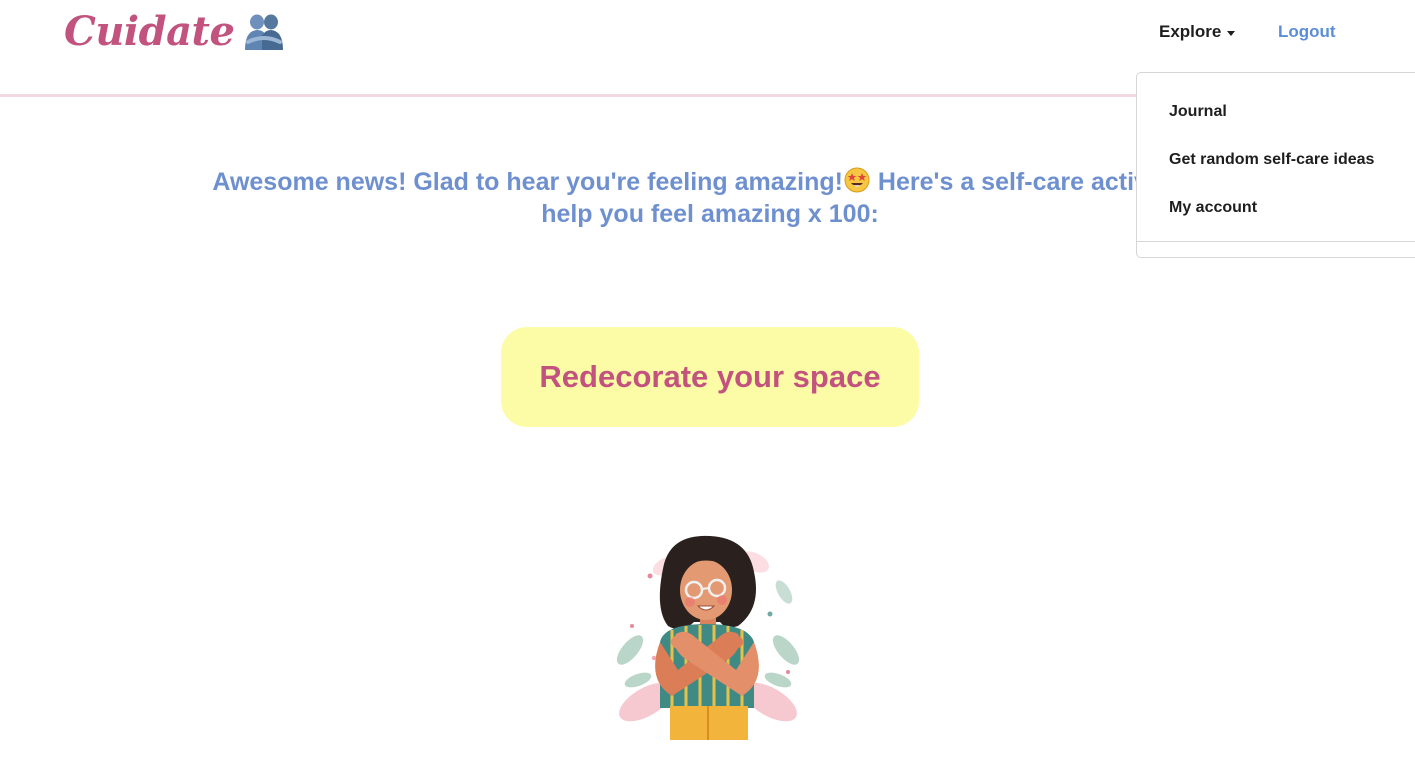  Describe the element at coordinates (1271, 160) in the screenshot. I see `dropdown-item-random-ideas: Get random self-care ideas` at that location.